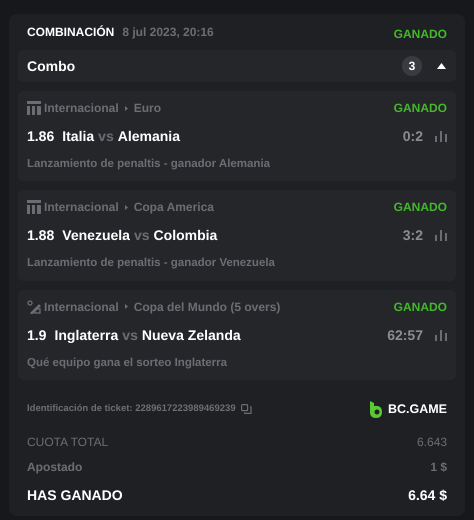 Image resolution: width=474 pixels, height=520 pixels. I want to click on team-name: Inglaterra, so click(86, 335).